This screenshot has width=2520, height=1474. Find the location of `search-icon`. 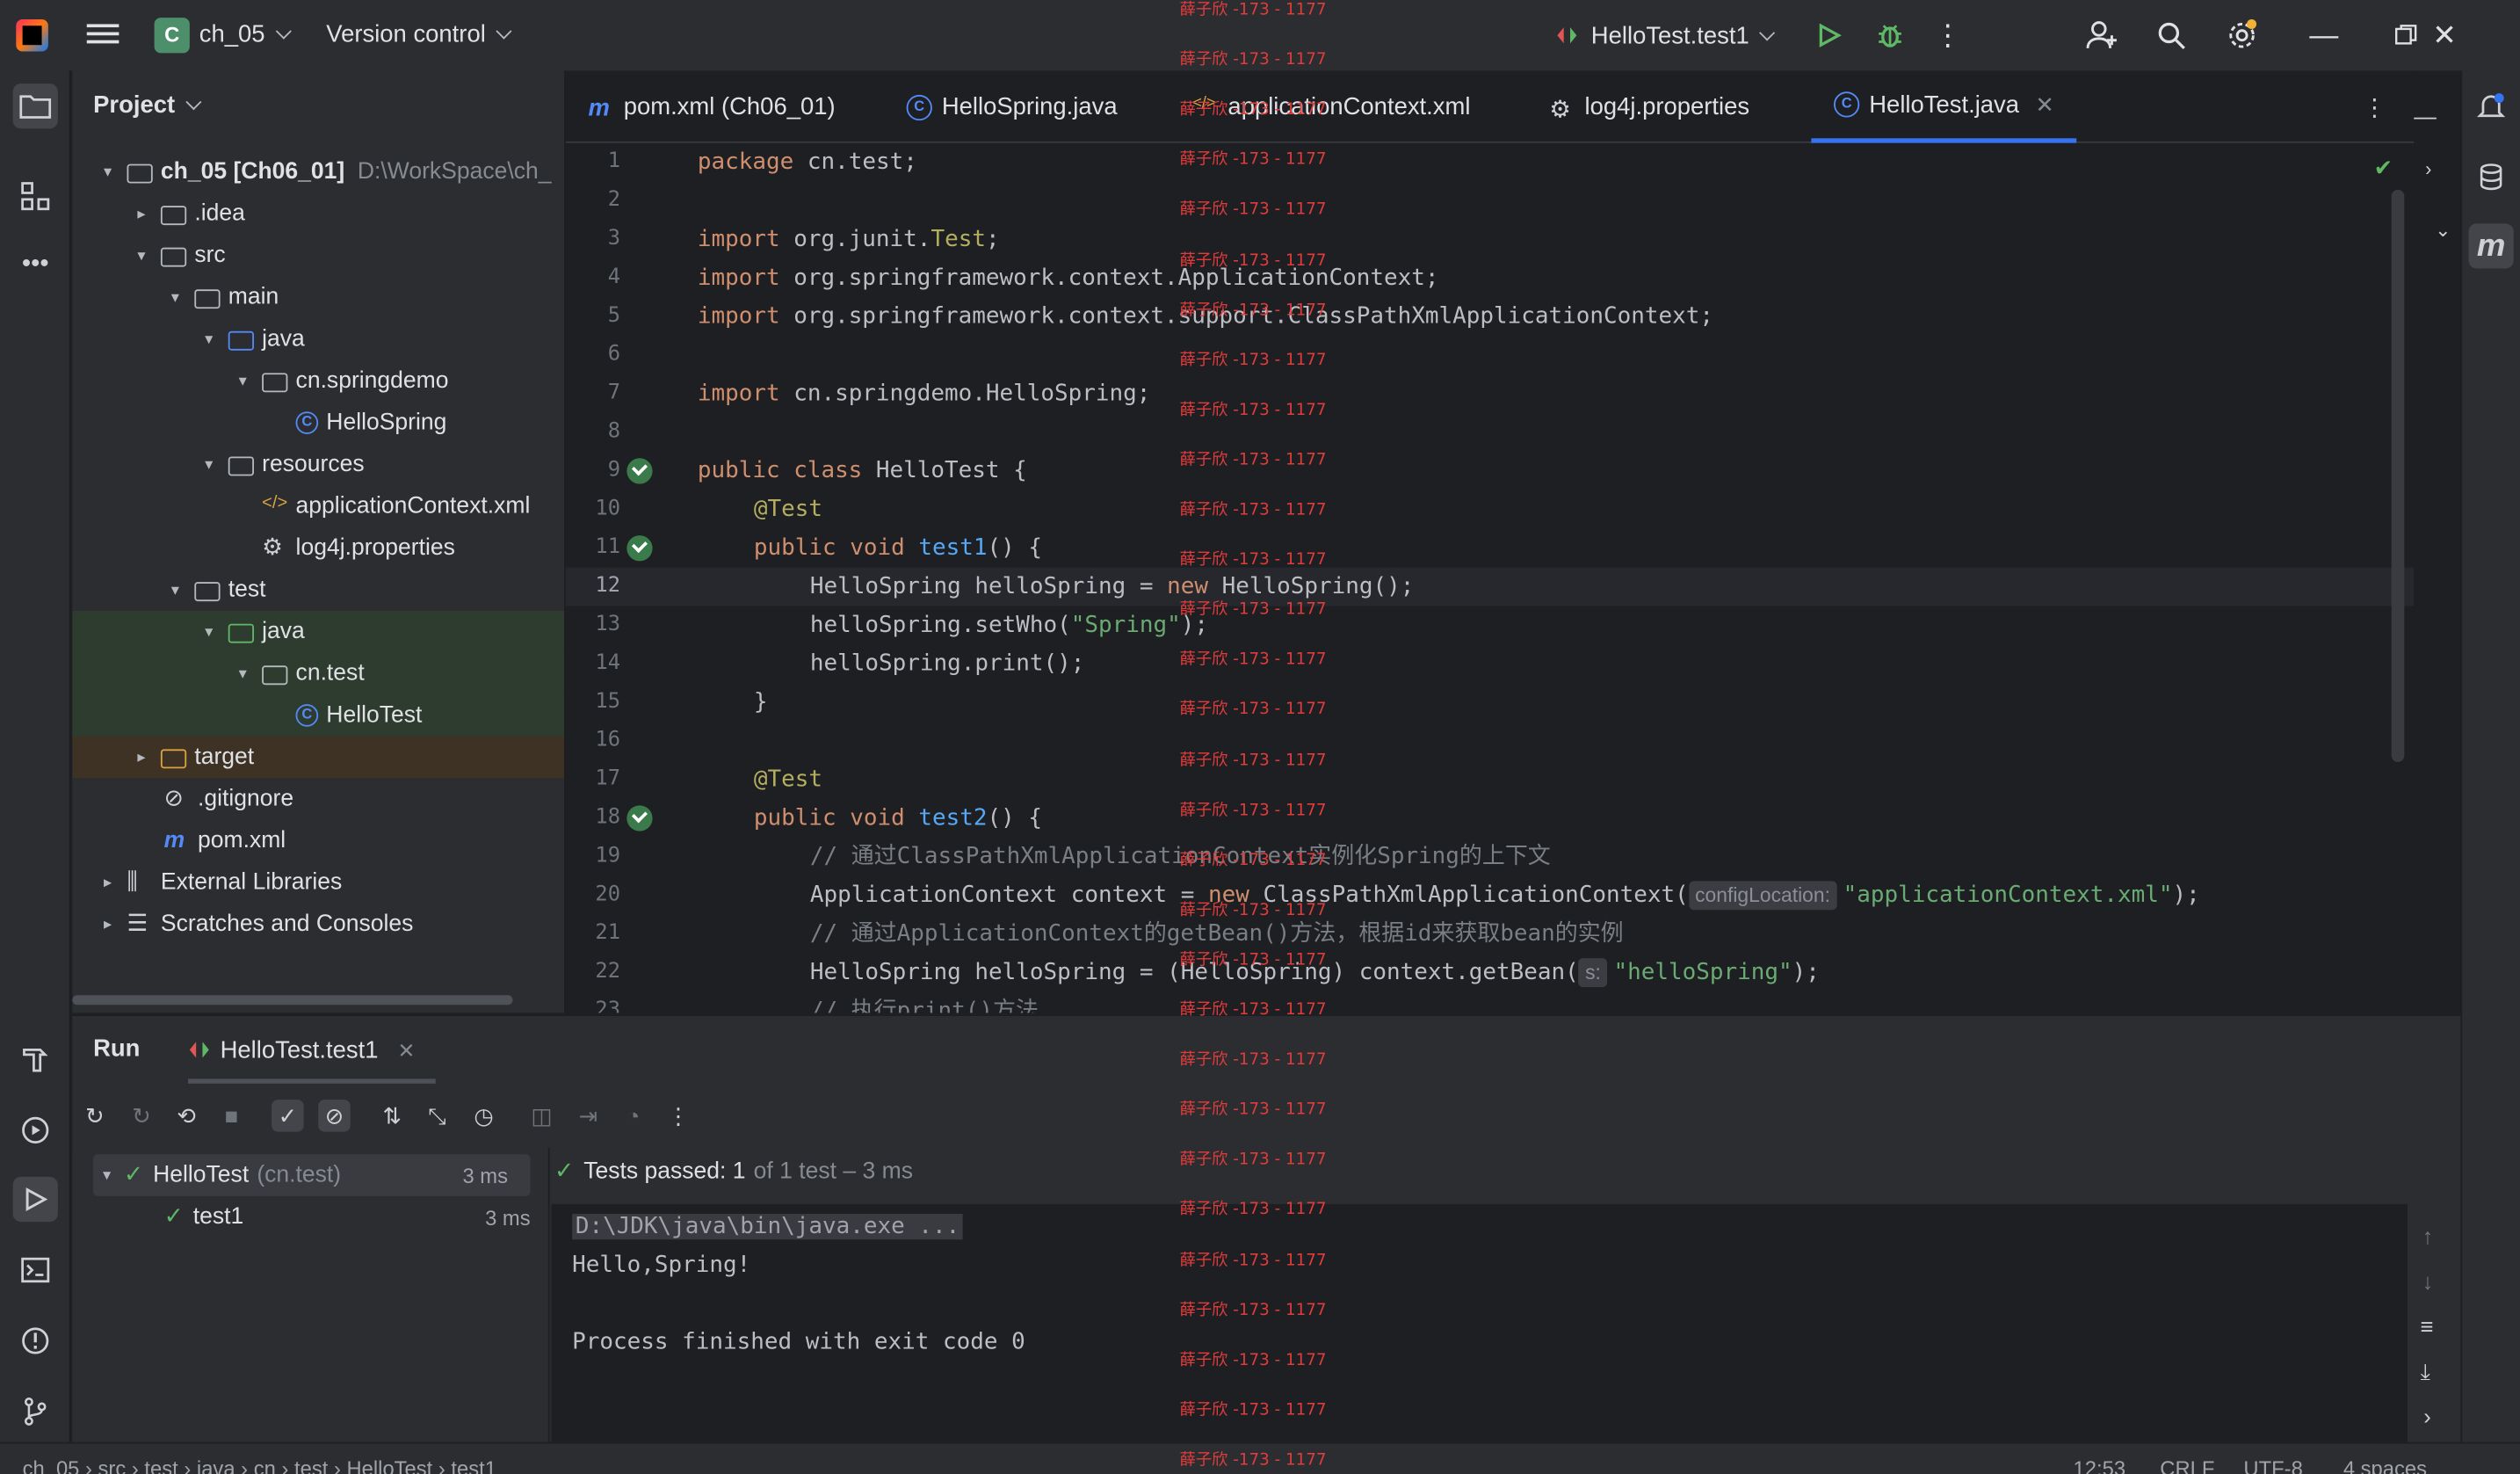

search-icon is located at coordinates (2171, 35).